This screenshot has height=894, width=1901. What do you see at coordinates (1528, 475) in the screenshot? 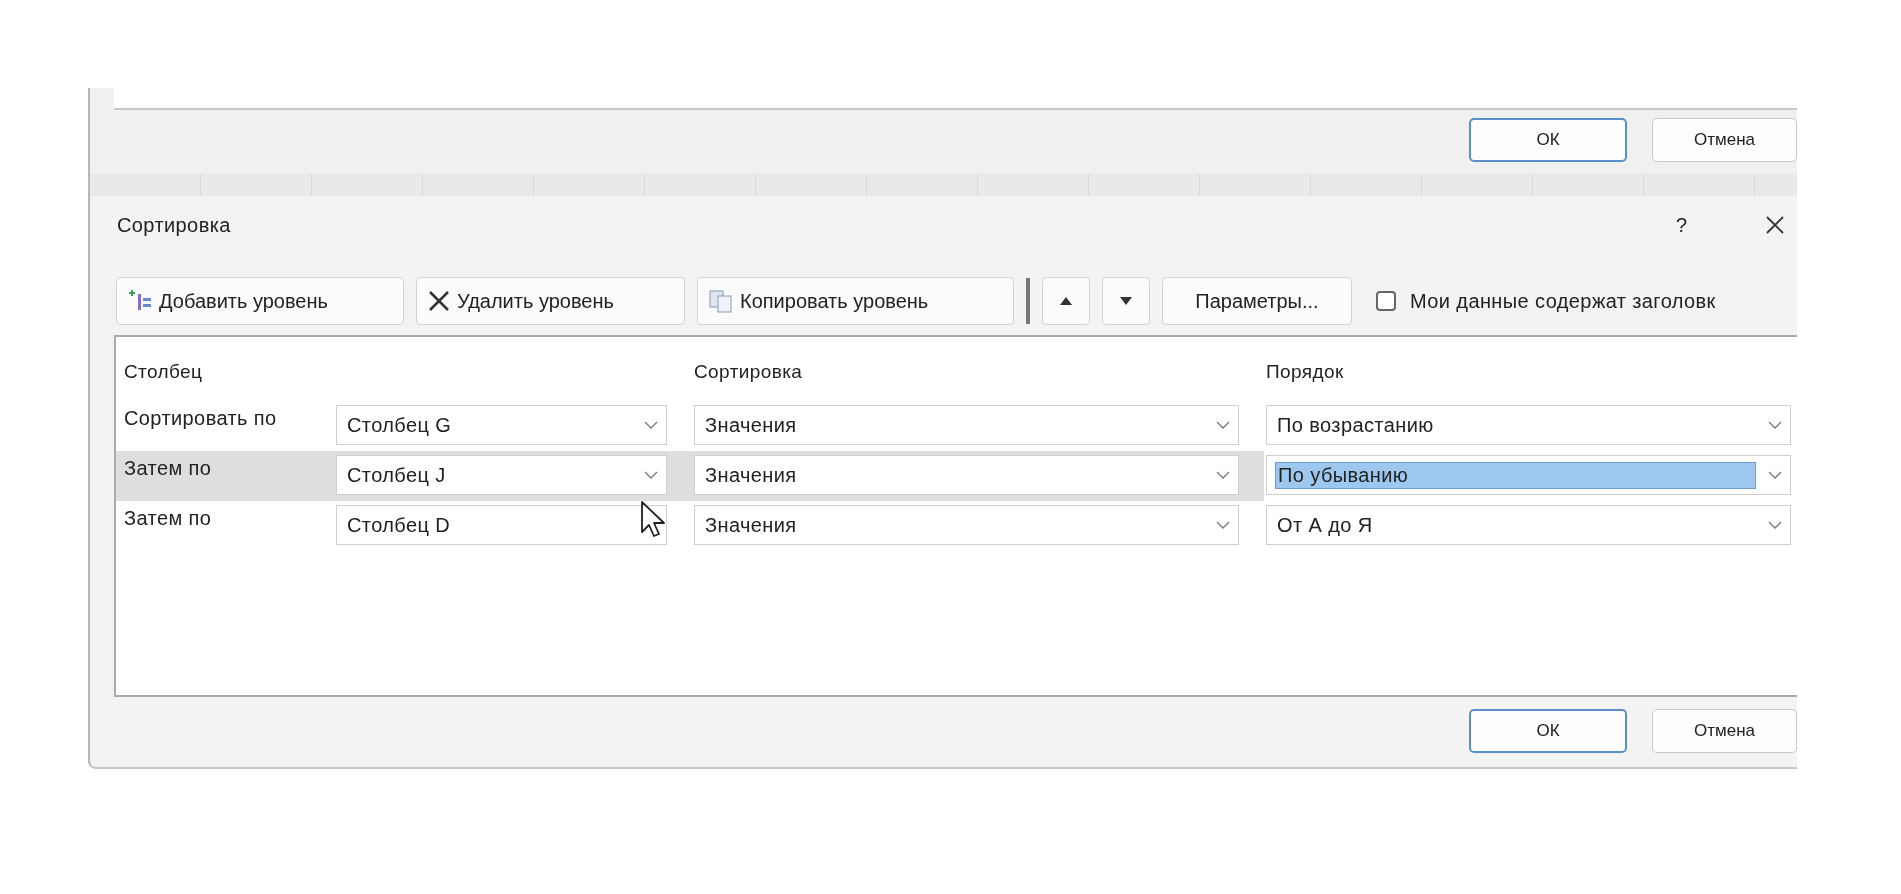
I see `order-dropdown: По убыванию` at bounding box center [1528, 475].